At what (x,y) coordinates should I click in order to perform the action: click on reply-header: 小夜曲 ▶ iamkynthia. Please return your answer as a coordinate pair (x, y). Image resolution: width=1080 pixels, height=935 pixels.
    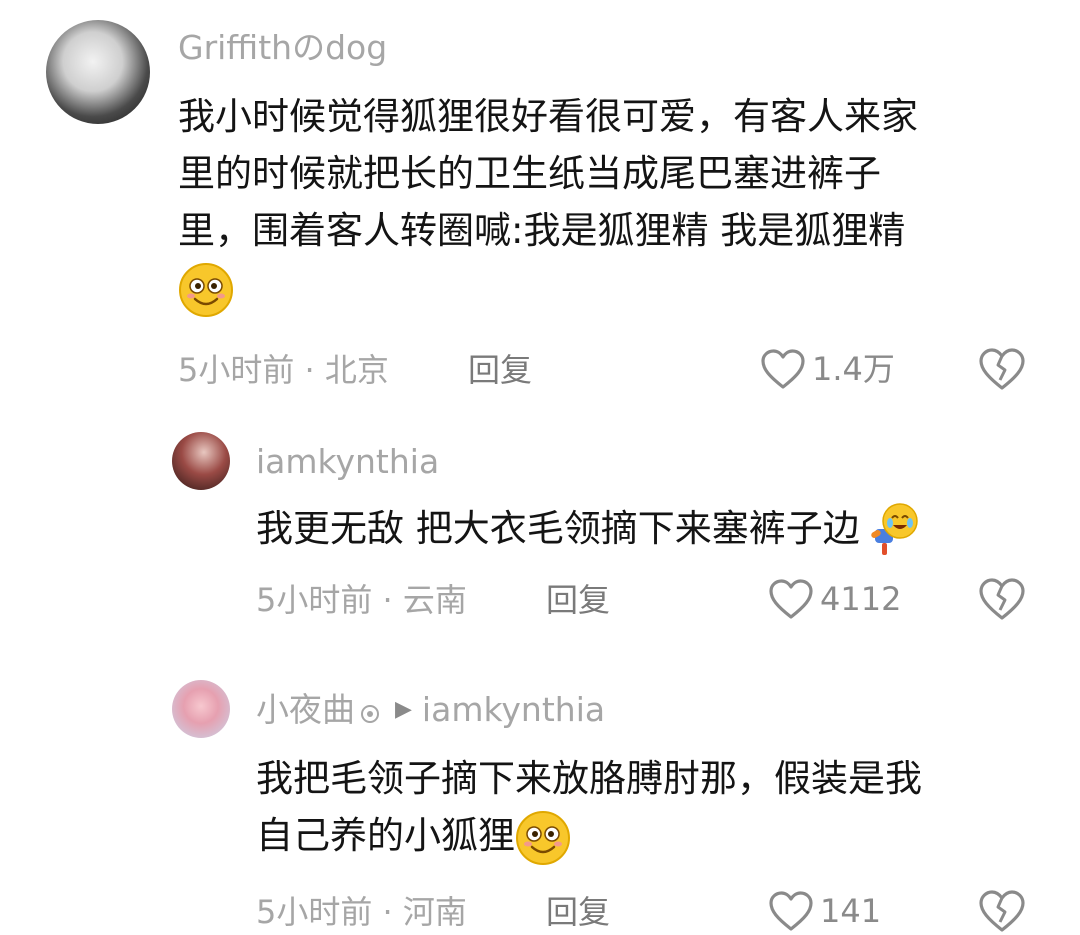
    Looking at the image, I should click on (430, 710).